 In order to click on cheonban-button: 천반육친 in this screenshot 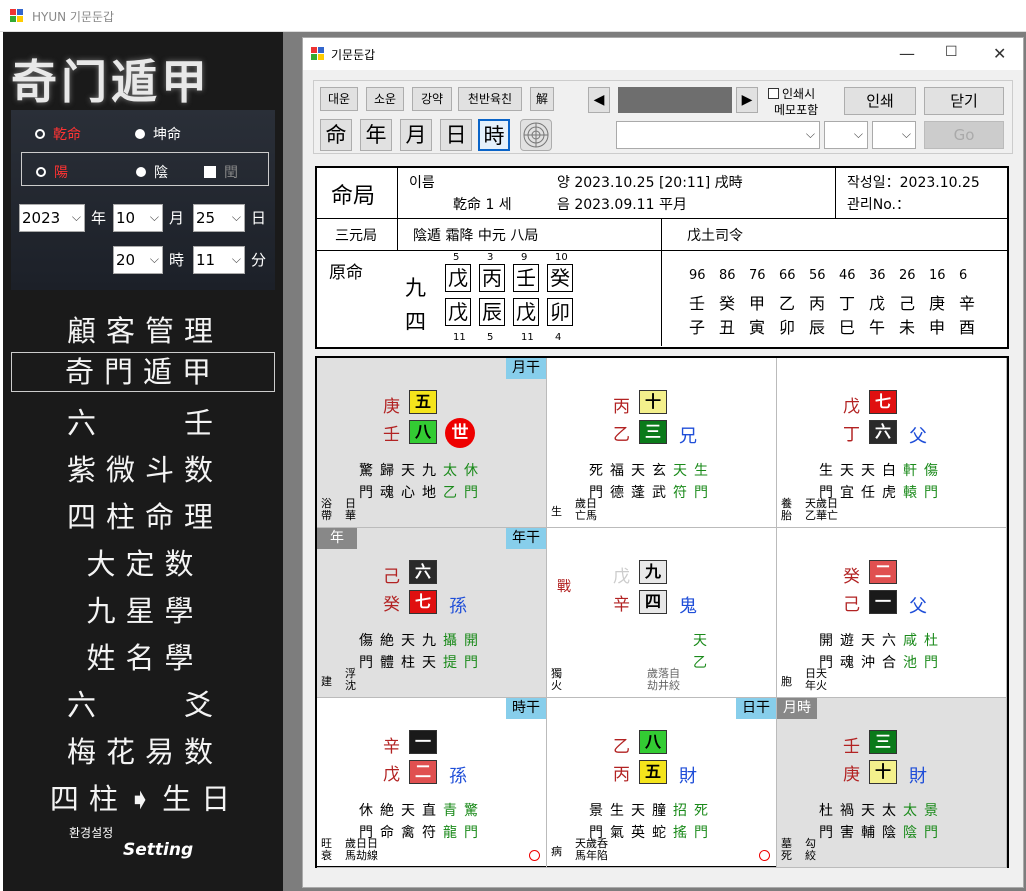, I will do `click(490, 99)`.